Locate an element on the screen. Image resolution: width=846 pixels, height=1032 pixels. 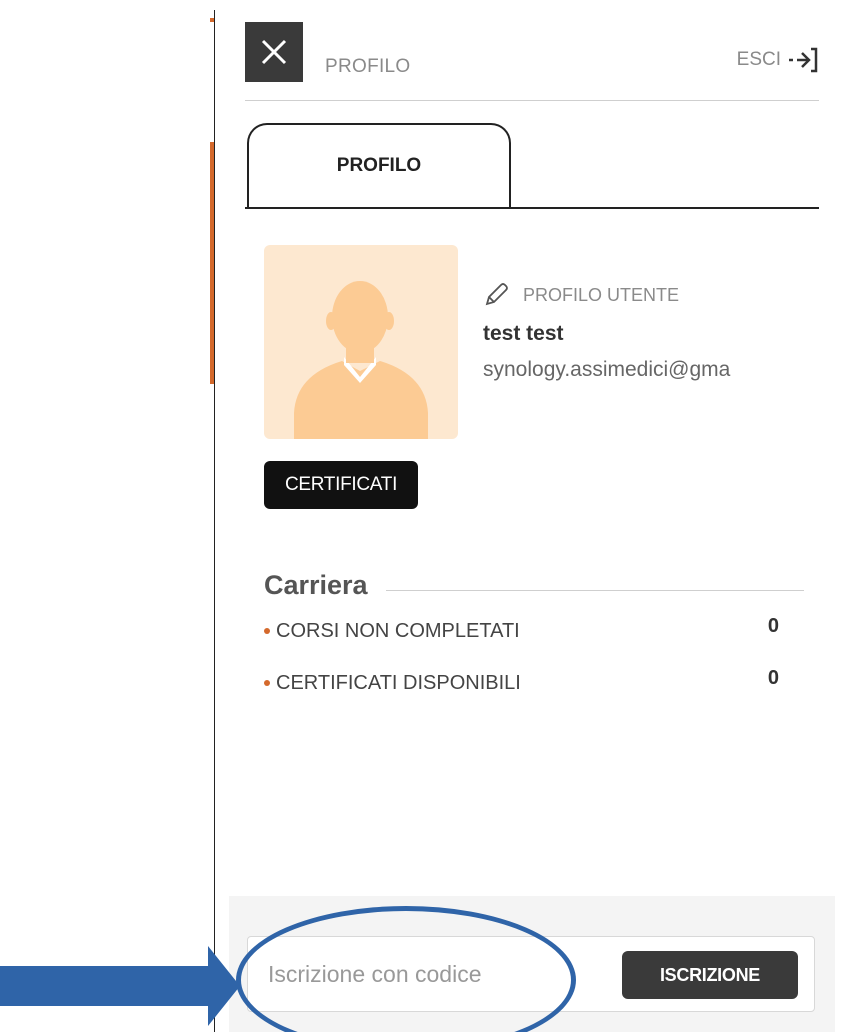
avatar is located at coordinates (361, 342).